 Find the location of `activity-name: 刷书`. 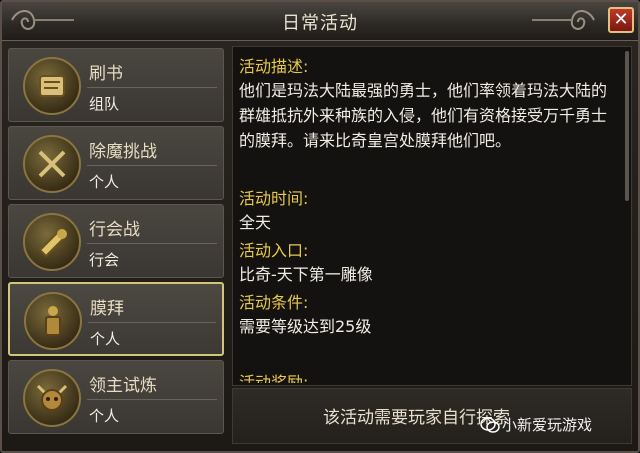

activity-name: 刷书 is located at coordinates (106, 74).